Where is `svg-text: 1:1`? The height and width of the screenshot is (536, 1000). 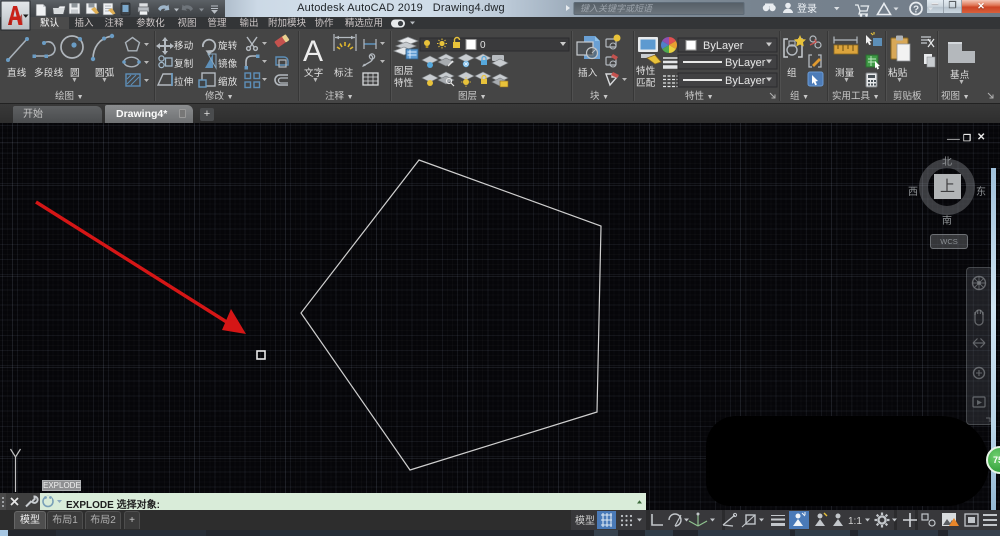
svg-text: 1:1 is located at coordinates (855, 521).